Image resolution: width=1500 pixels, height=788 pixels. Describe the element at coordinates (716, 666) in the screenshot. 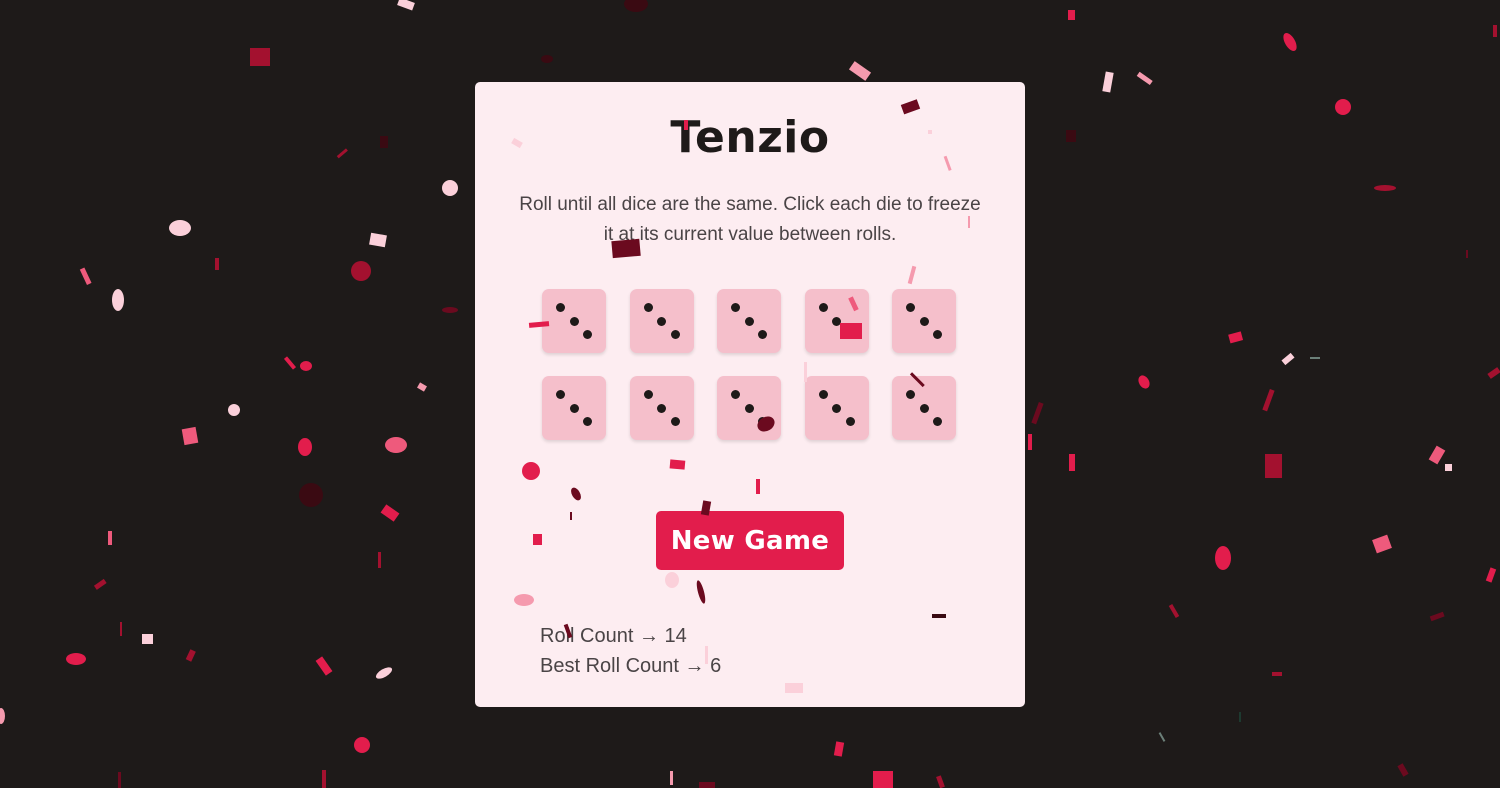

I see `best-roll-count-value: 6` at that location.